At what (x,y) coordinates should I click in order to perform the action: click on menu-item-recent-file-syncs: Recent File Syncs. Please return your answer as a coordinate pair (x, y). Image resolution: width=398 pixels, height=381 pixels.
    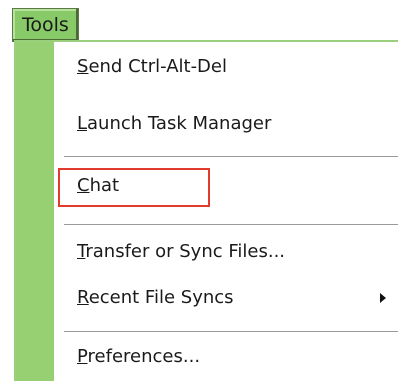
    Looking at the image, I should click on (155, 298).